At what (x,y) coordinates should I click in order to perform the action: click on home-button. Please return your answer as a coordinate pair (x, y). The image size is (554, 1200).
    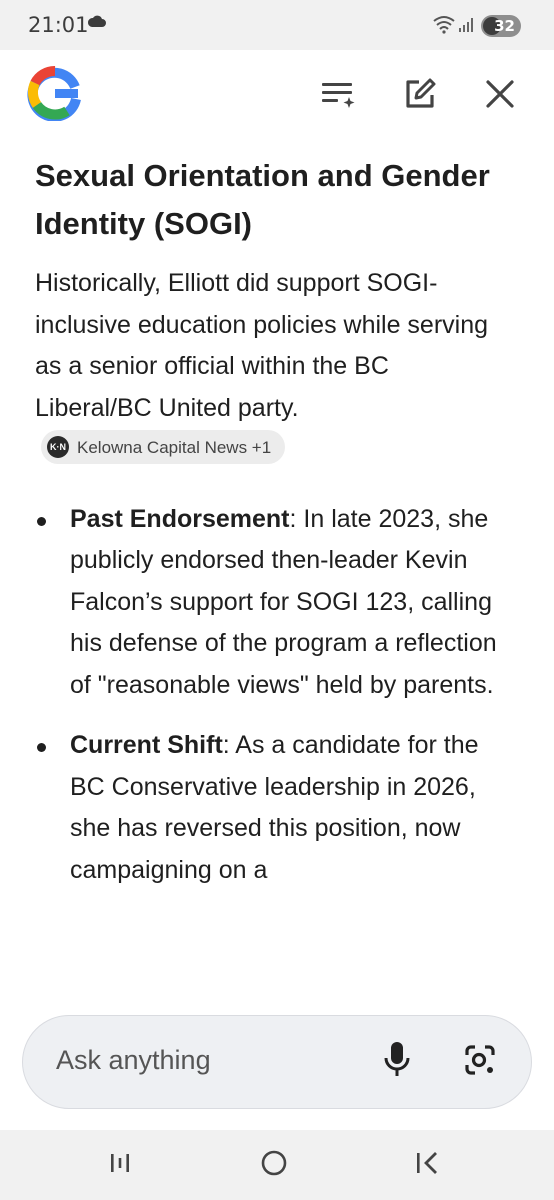
    Looking at the image, I should click on (274, 1165).